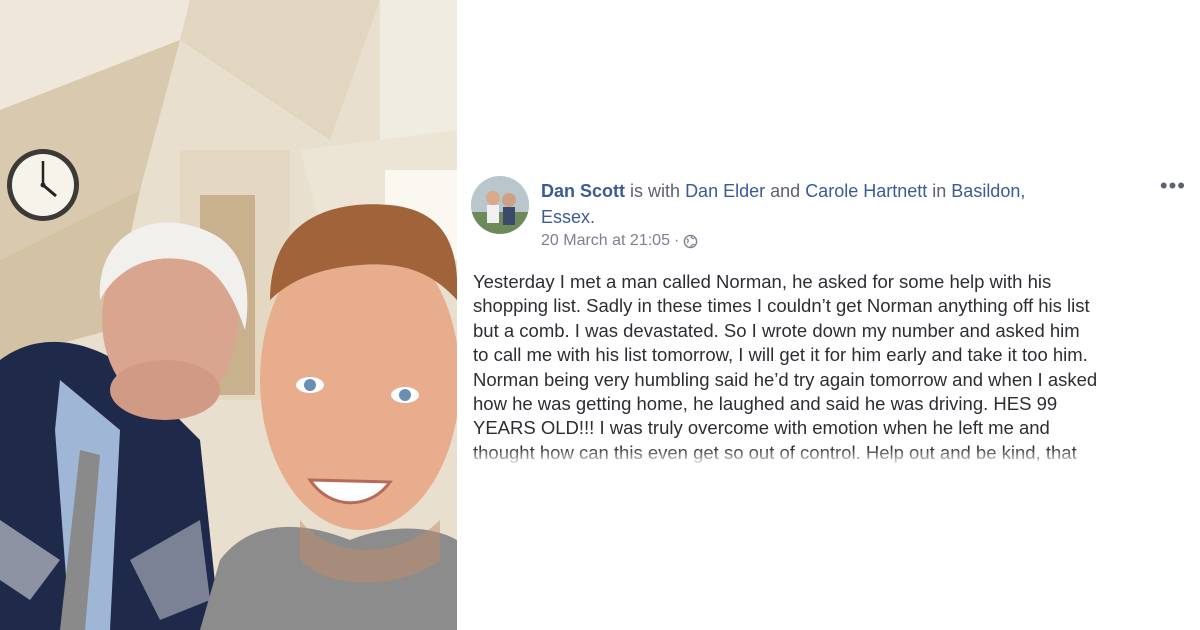  Describe the element at coordinates (43, 185) in the screenshot. I see `wall-clock-icon` at that location.